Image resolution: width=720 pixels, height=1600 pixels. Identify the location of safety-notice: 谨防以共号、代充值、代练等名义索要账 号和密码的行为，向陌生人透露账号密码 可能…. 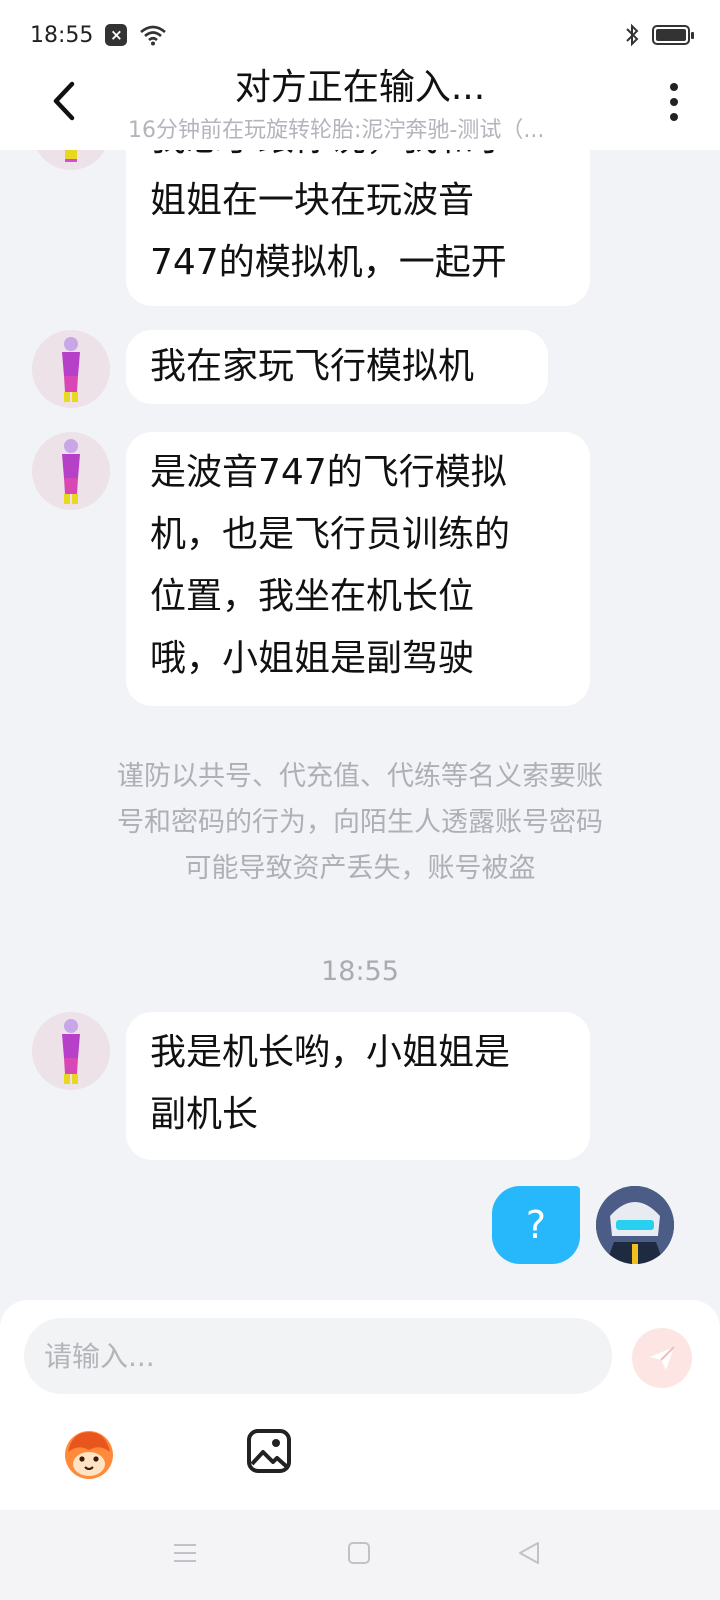
(360, 823).